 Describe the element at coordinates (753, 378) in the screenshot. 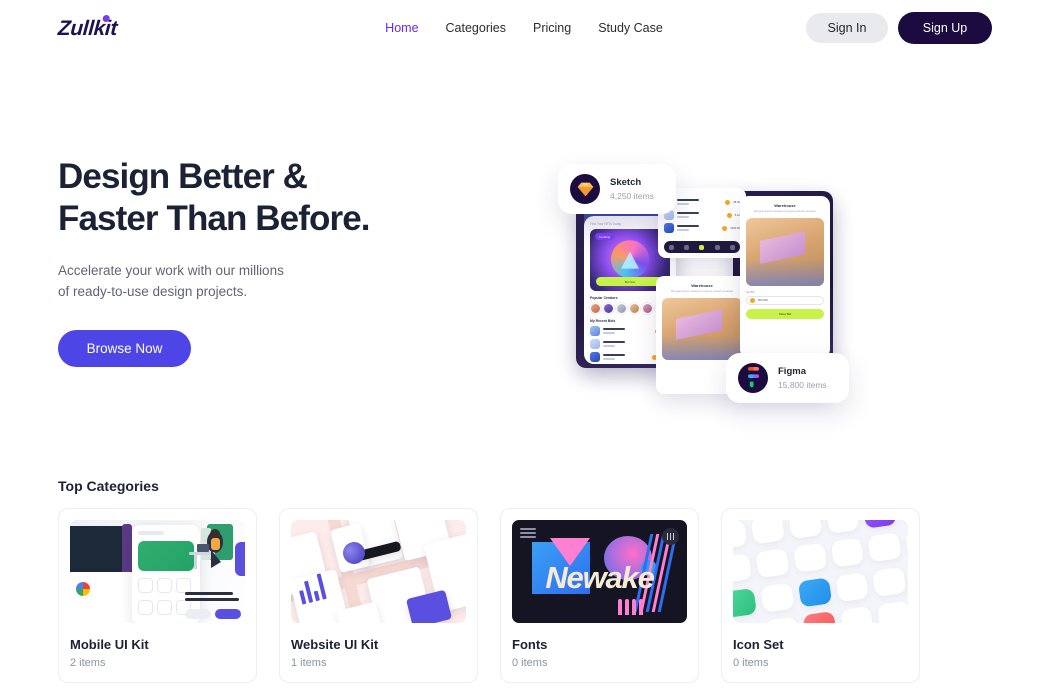

I see `figma-logo-icon` at that location.